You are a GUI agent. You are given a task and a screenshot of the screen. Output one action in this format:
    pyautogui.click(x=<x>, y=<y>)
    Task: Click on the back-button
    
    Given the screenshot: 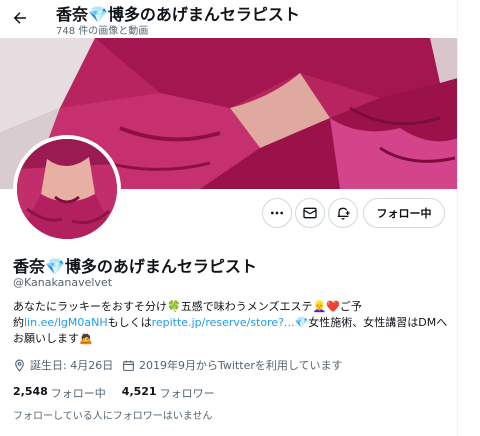 What is the action you would take?
    pyautogui.click(x=20, y=18)
    